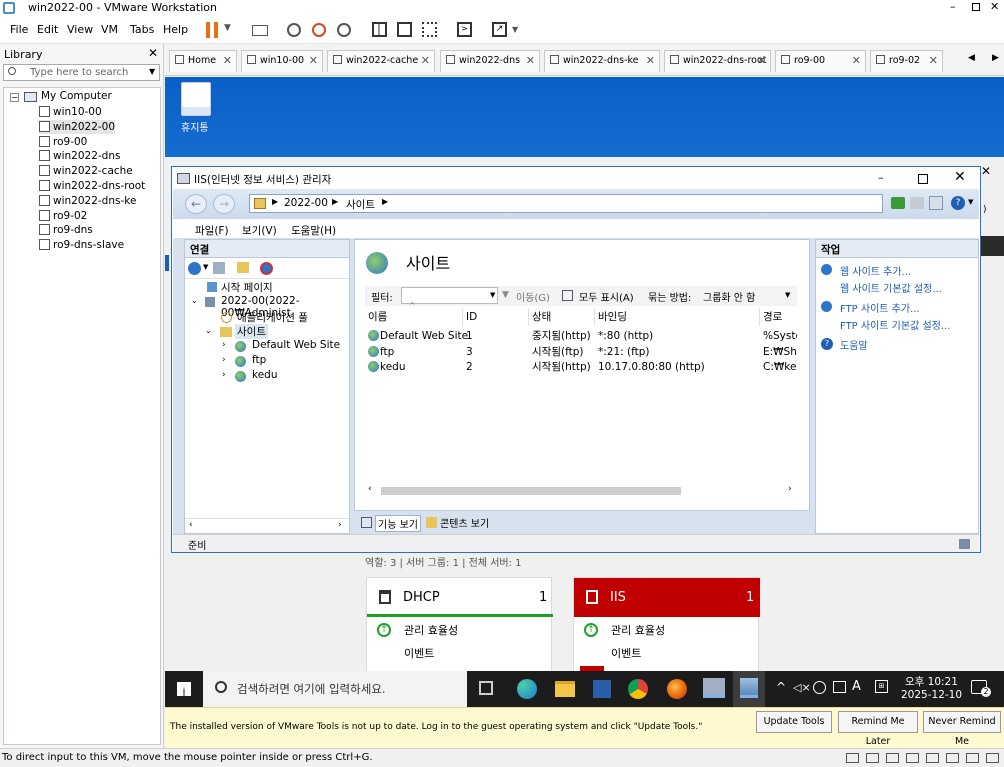  What do you see at coordinates (80, 29) in the screenshot?
I see `menu-view: View` at bounding box center [80, 29].